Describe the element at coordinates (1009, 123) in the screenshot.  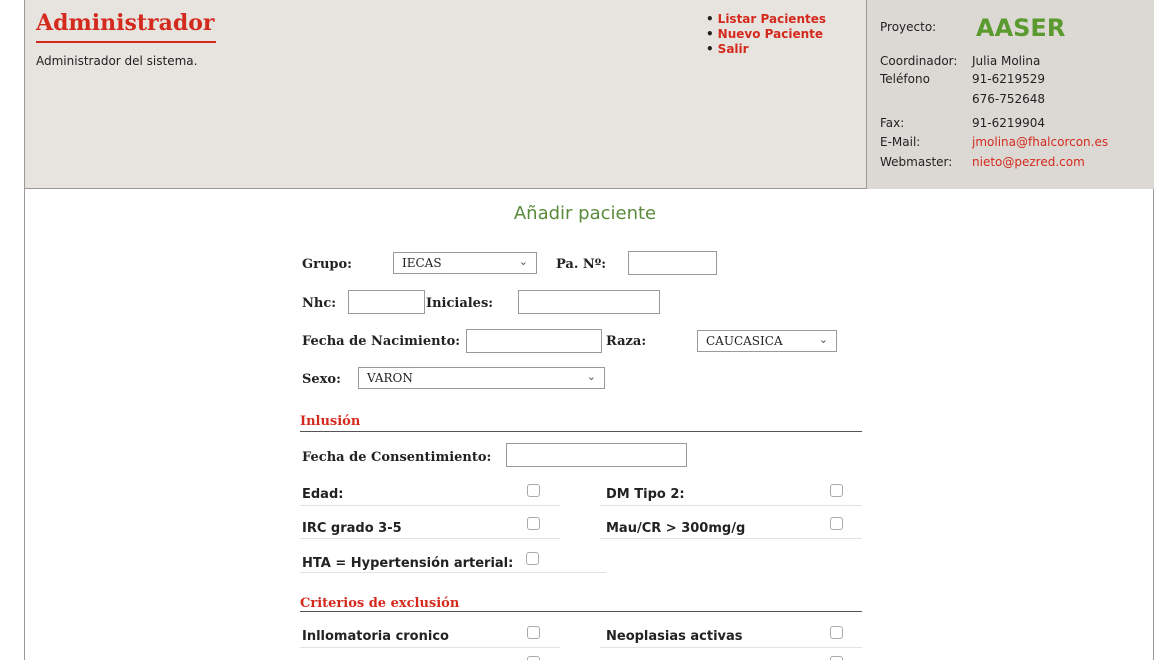
I see `fax-value: 91-6219904` at that location.